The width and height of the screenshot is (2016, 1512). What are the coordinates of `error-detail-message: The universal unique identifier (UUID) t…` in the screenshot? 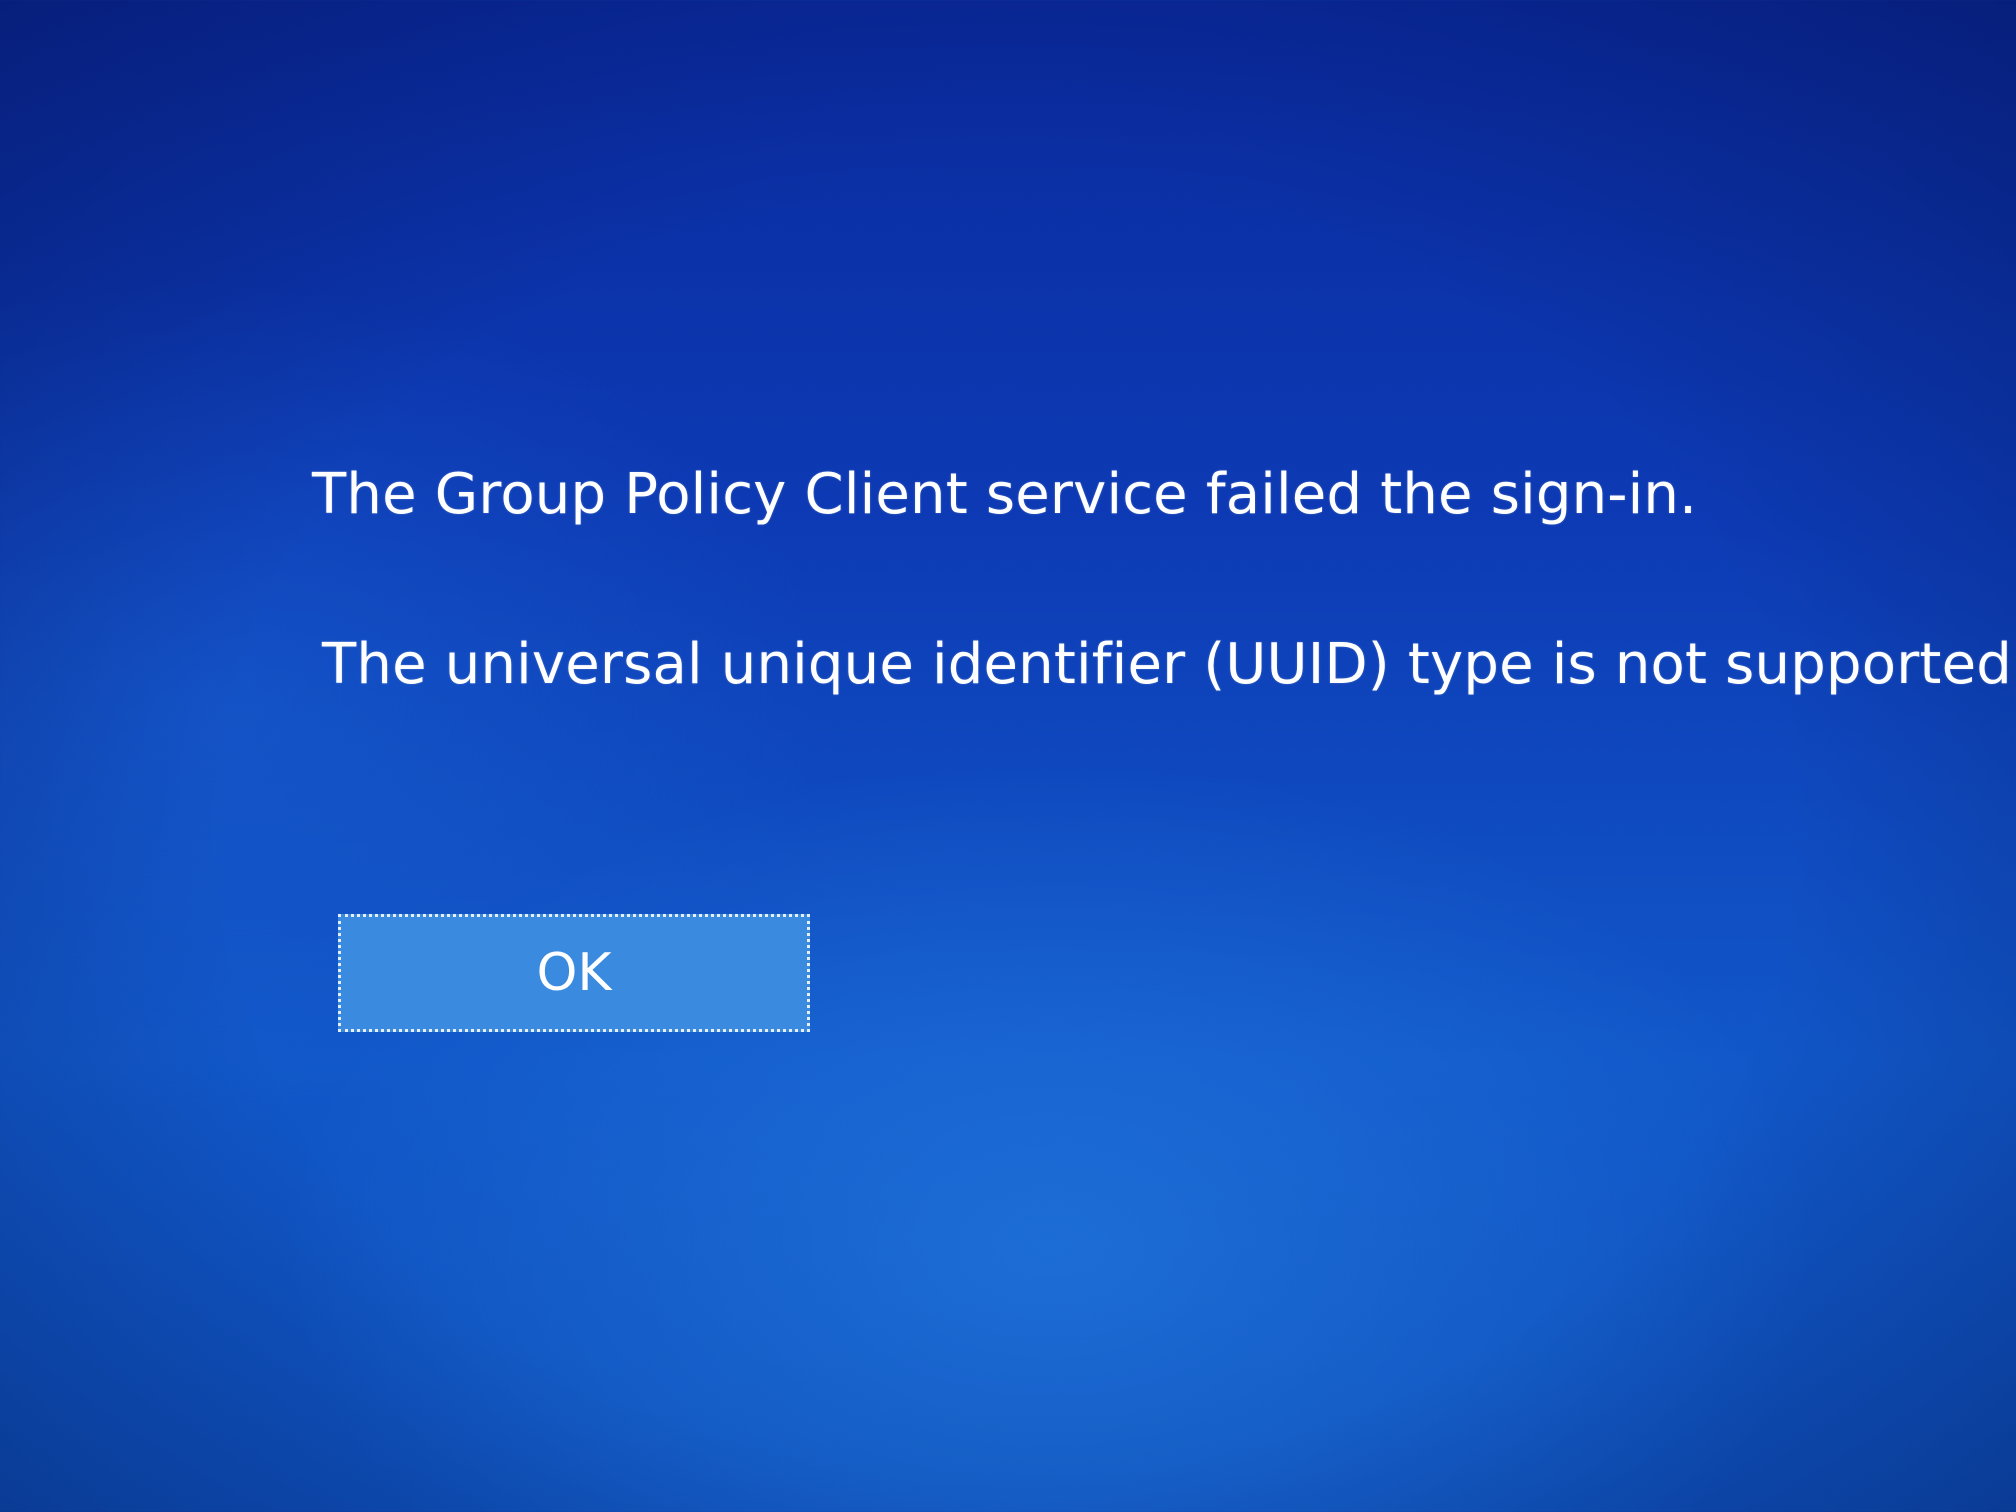 It's located at (1169, 664).